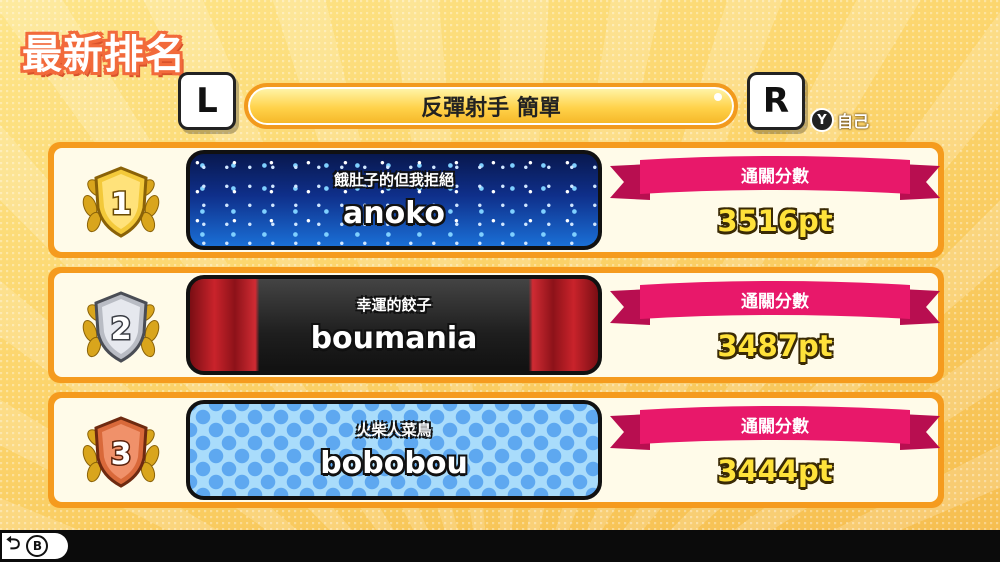 This screenshot has height=562, width=1000. Describe the element at coordinates (393, 180) in the screenshot. I see `player-title: 餓肚子的但我拒絕` at that location.